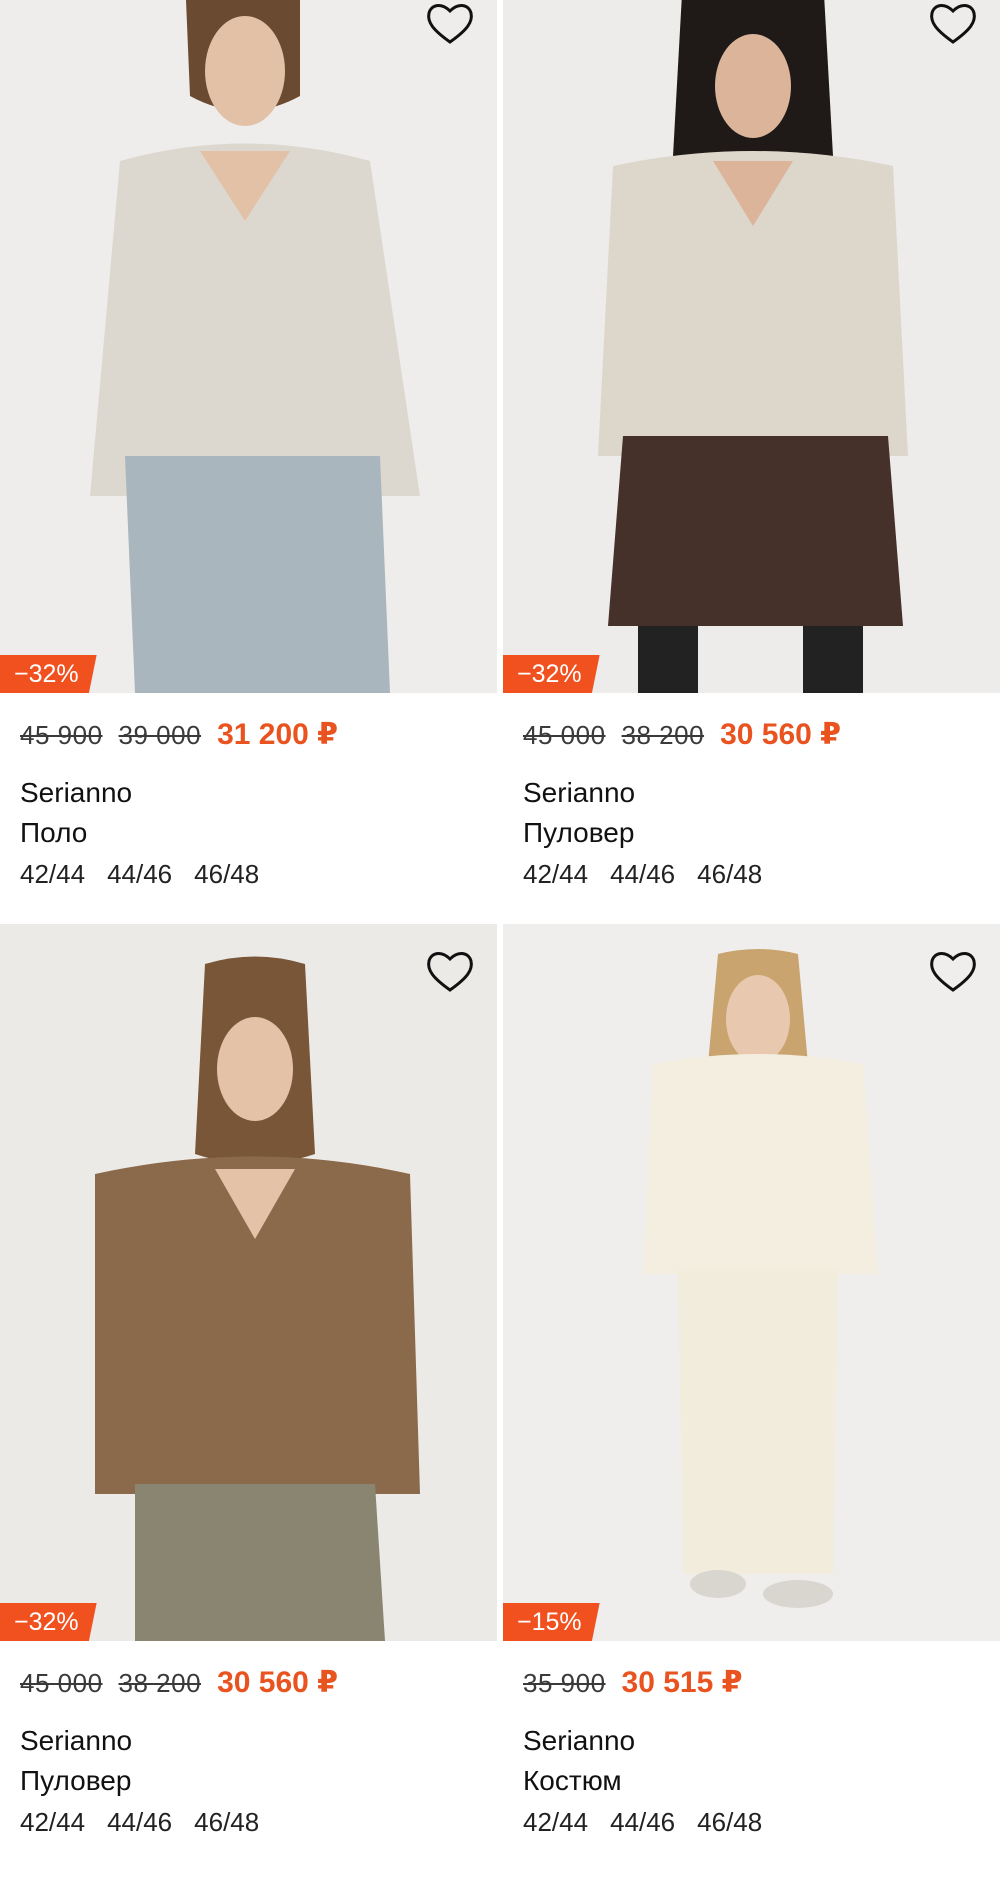  Describe the element at coordinates (682, 1682) in the screenshot. I see `current-price: 30 515 ₽` at that location.